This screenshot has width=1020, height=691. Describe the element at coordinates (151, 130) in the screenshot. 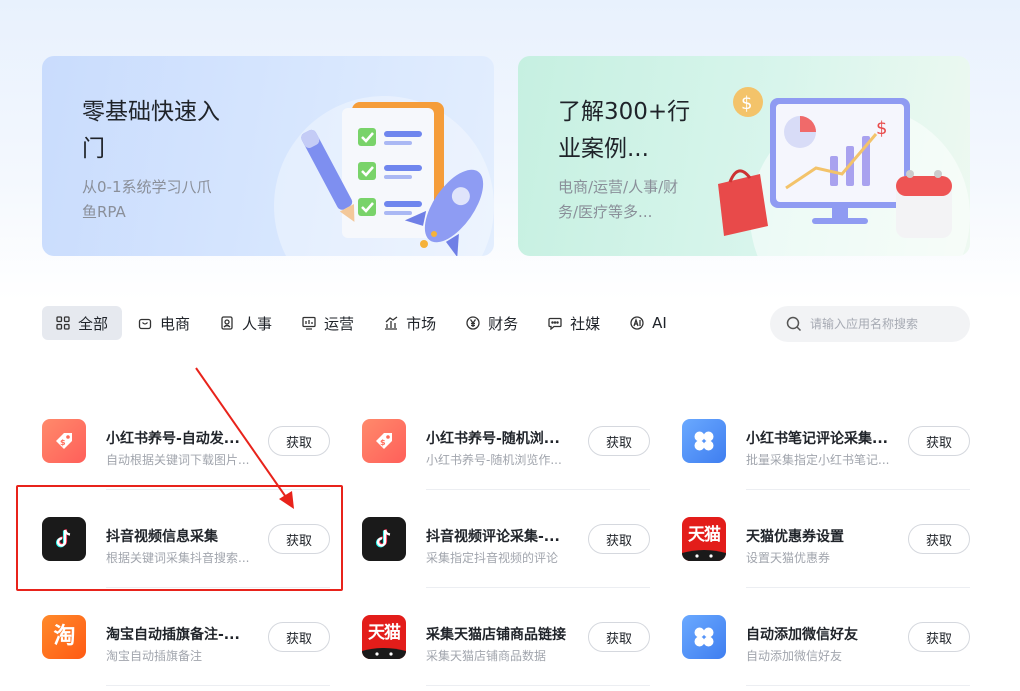

I see `banner-title: 零基础快速入门` at that location.